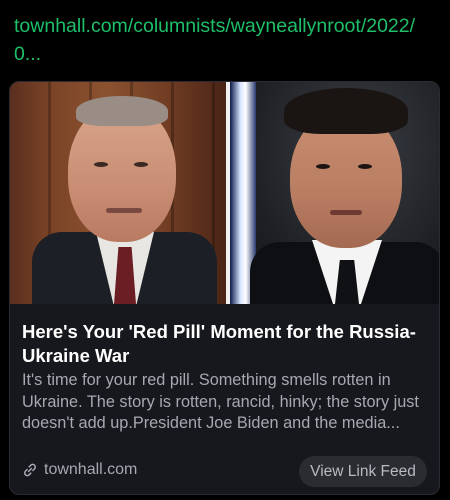  Describe the element at coordinates (30, 470) in the screenshot. I see `link-icon` at that location.